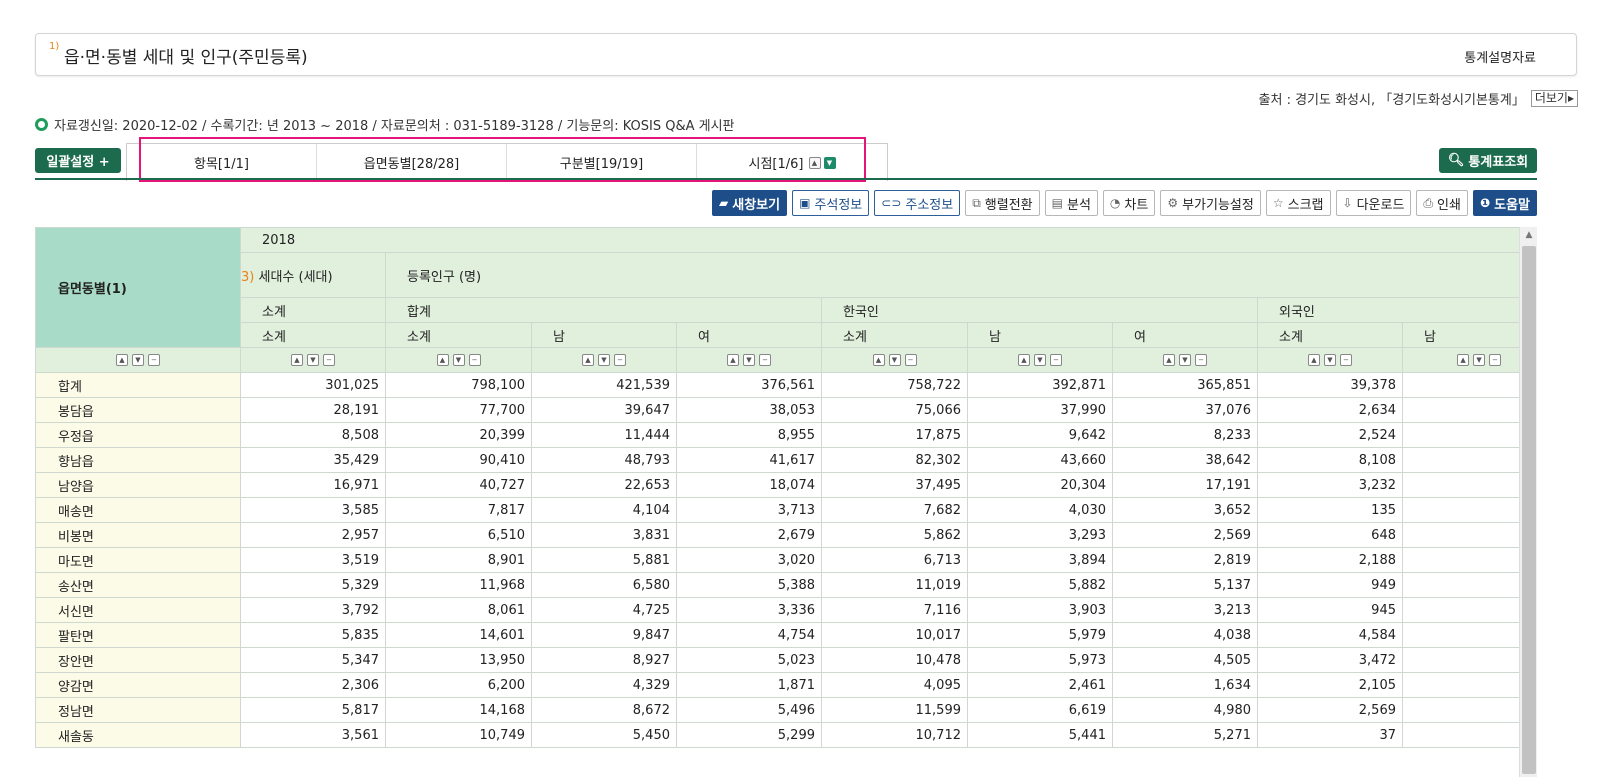 The height and width of the screenshot is (777, 1619). Describe the element at coordinates (458, 535) in the screenshot. I see `table-cell: 6,510` at that location.